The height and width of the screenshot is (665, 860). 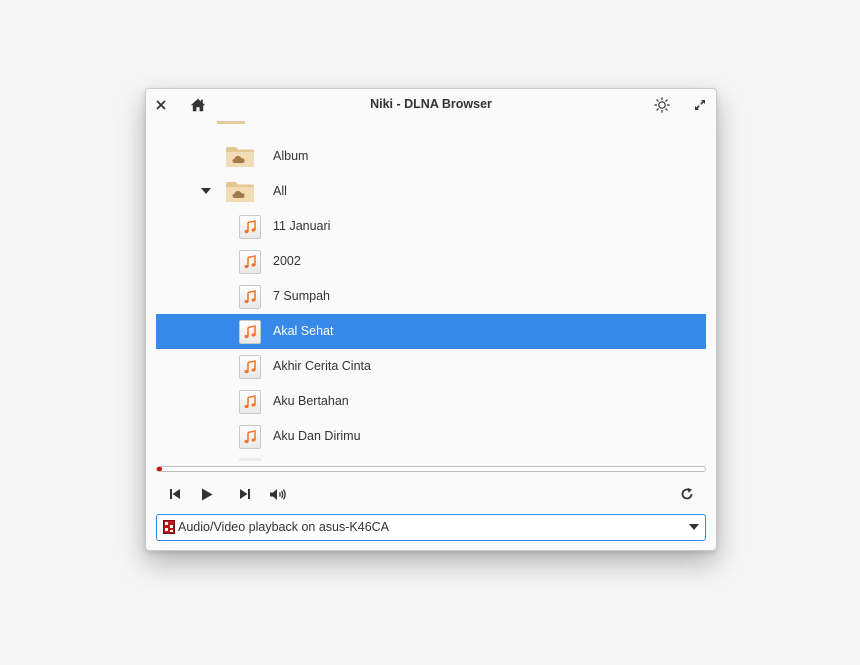 I want to click on tree-row-all: All, so click(x=431, y=191).